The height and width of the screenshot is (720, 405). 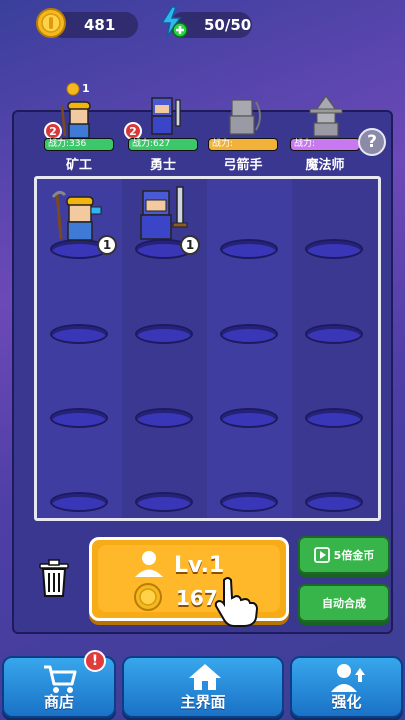 I want to click on power-bar: 战力:336, so click(x=79, y=144).